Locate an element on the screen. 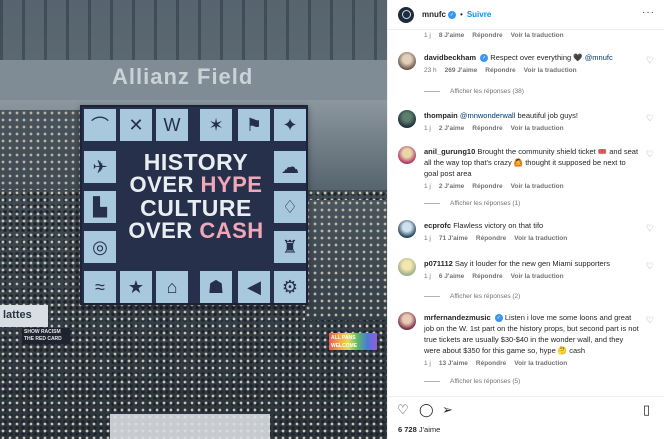 The height and width of the screenshot is (439, 664). commenter-username: ecprofc is located at coordinates (437, 225).